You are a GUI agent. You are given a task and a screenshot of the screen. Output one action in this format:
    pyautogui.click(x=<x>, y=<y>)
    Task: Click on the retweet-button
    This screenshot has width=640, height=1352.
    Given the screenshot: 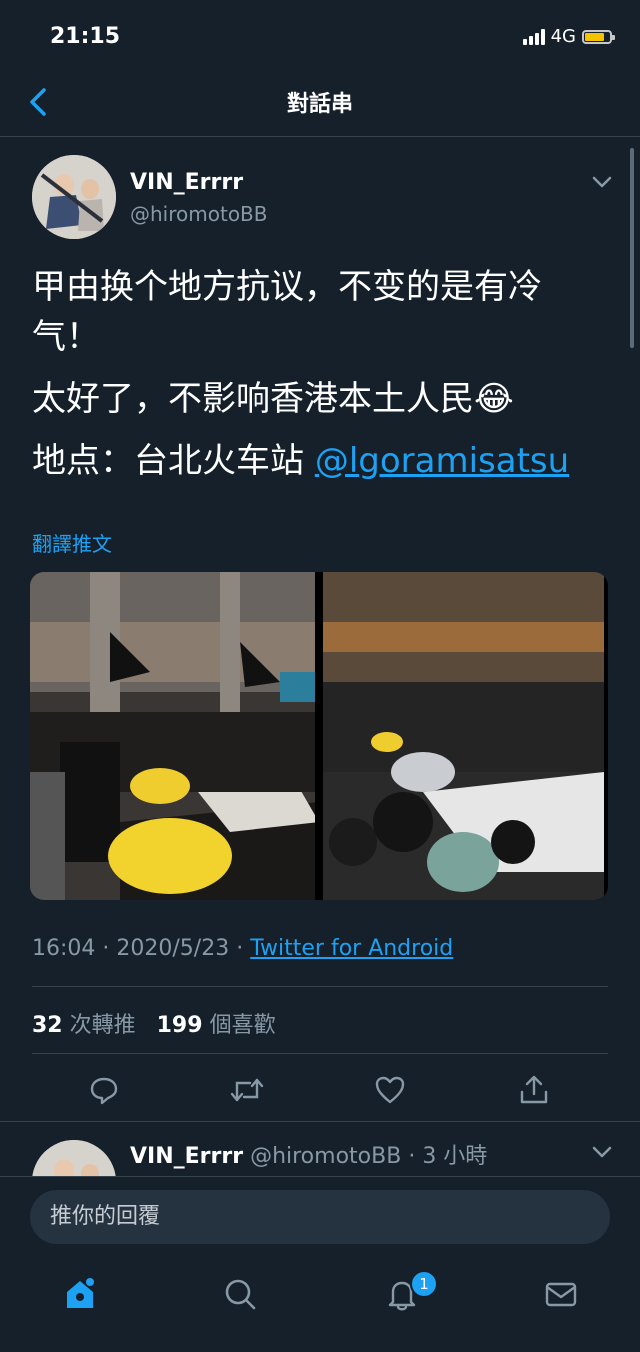 What is the action you would take?
    pyautogui.click(x=247, y=1090)
    